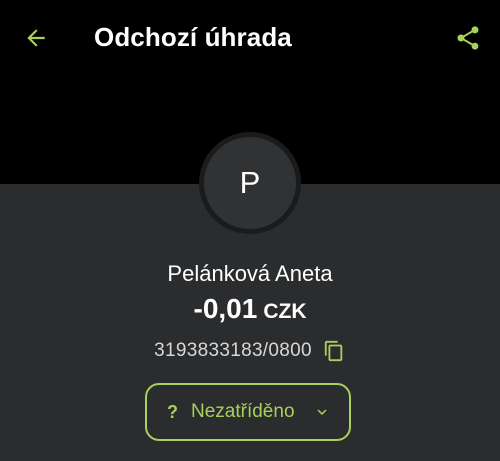 This screenshot has width=500, height=461. I want to click on counterparty-name: Pelánková Aneta, so click(250, 273).